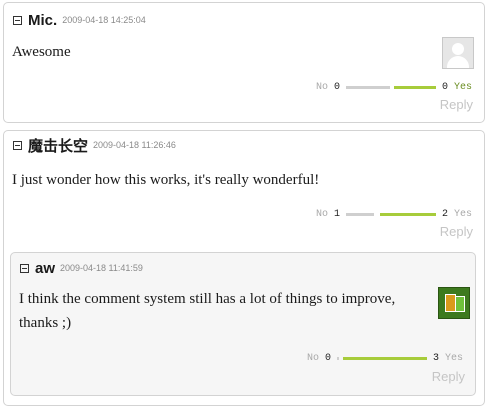 The height and width of the screenshot is (406, 488). What do you see at coordinates (104, 20) in the screenshot?
I see `comment-date: 2009-04-18 14:25:04` at bounding box center [104, 20].